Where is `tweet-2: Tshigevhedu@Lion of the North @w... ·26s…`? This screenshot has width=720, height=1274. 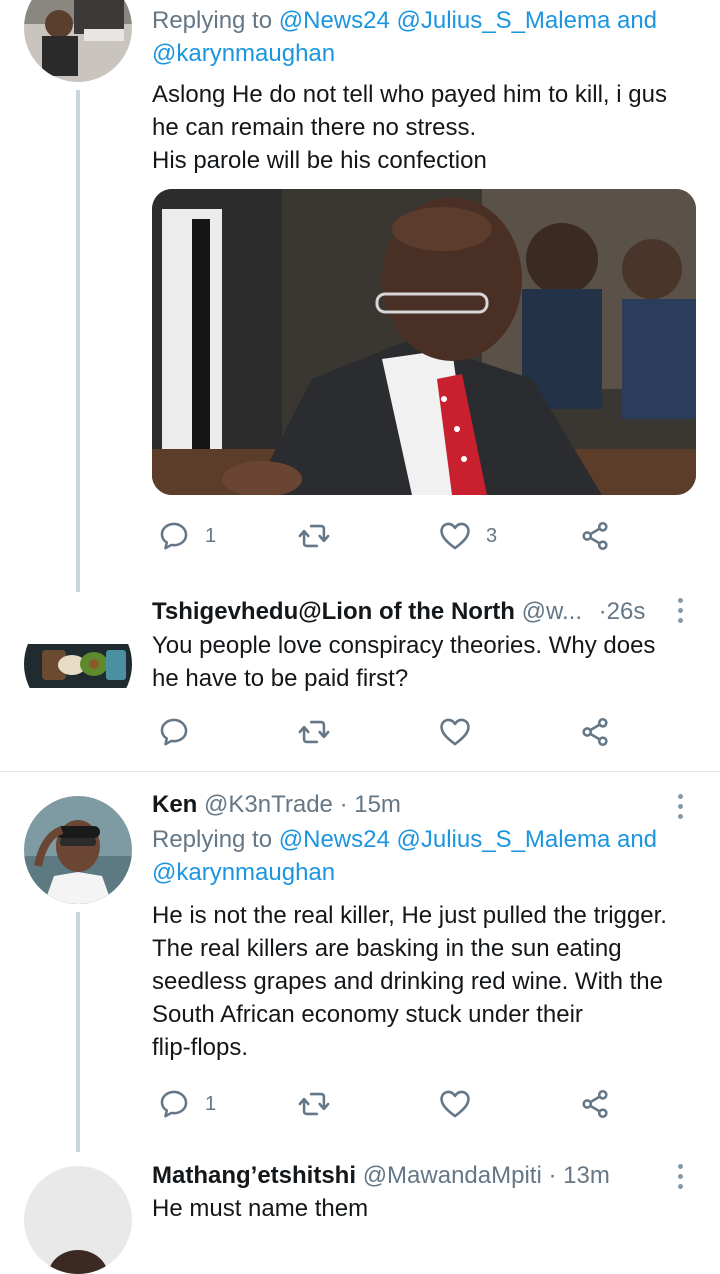 tweet-2: Tshigevhedu@Lion of the North @w... ·26s… is located at coordinates (360, 675).